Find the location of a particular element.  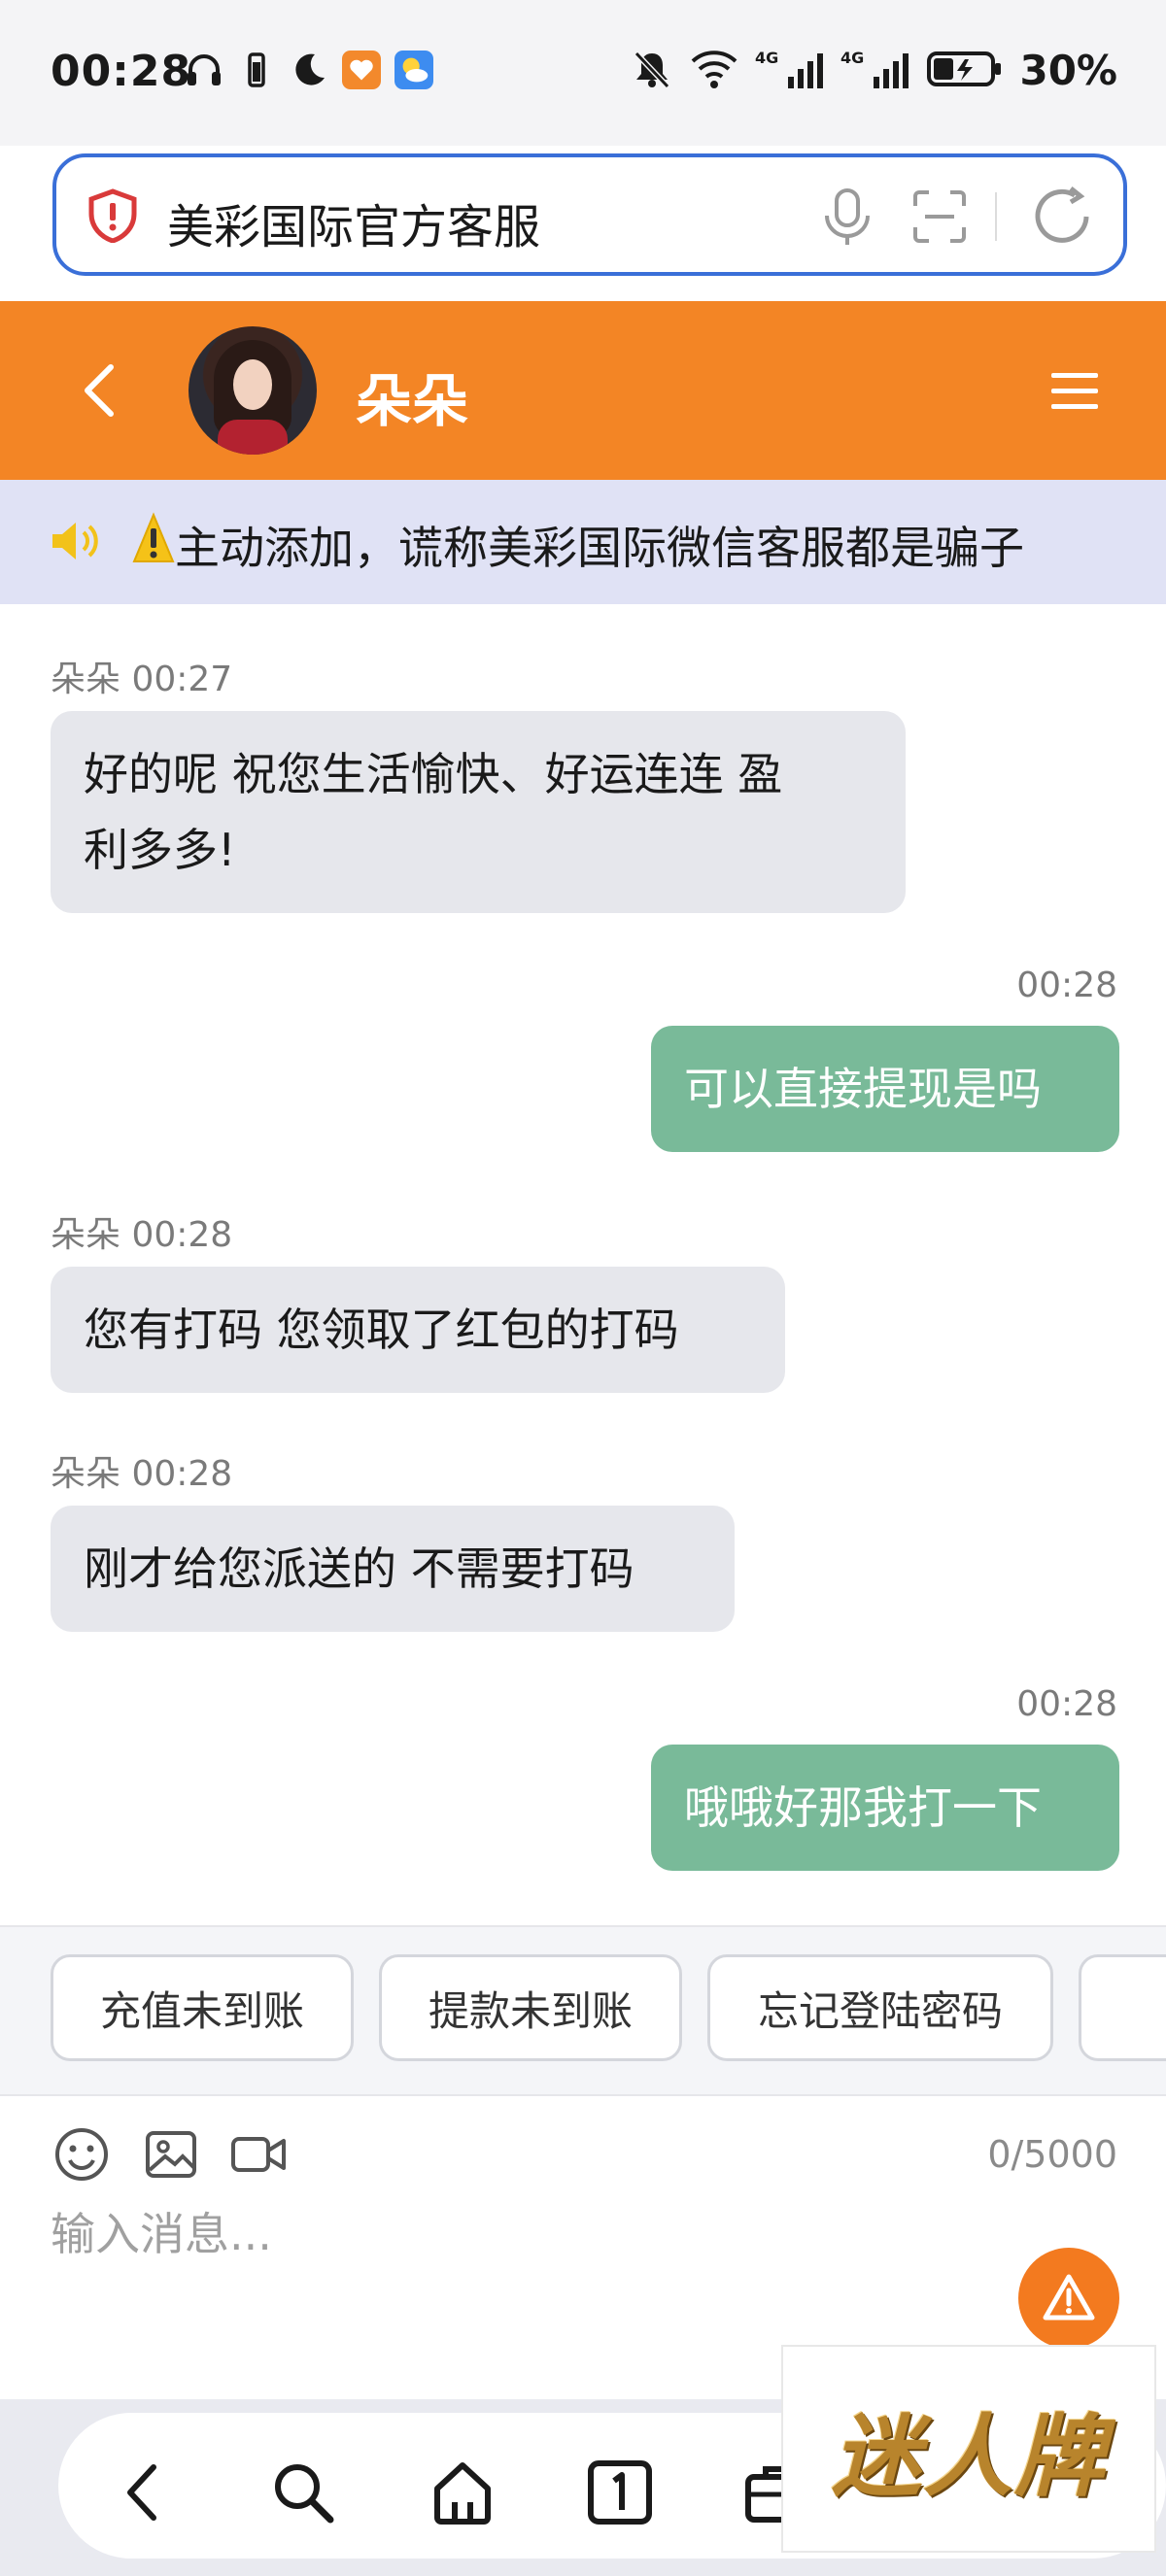

agent-name: 朵朵 is located at coordinates (412, 401).